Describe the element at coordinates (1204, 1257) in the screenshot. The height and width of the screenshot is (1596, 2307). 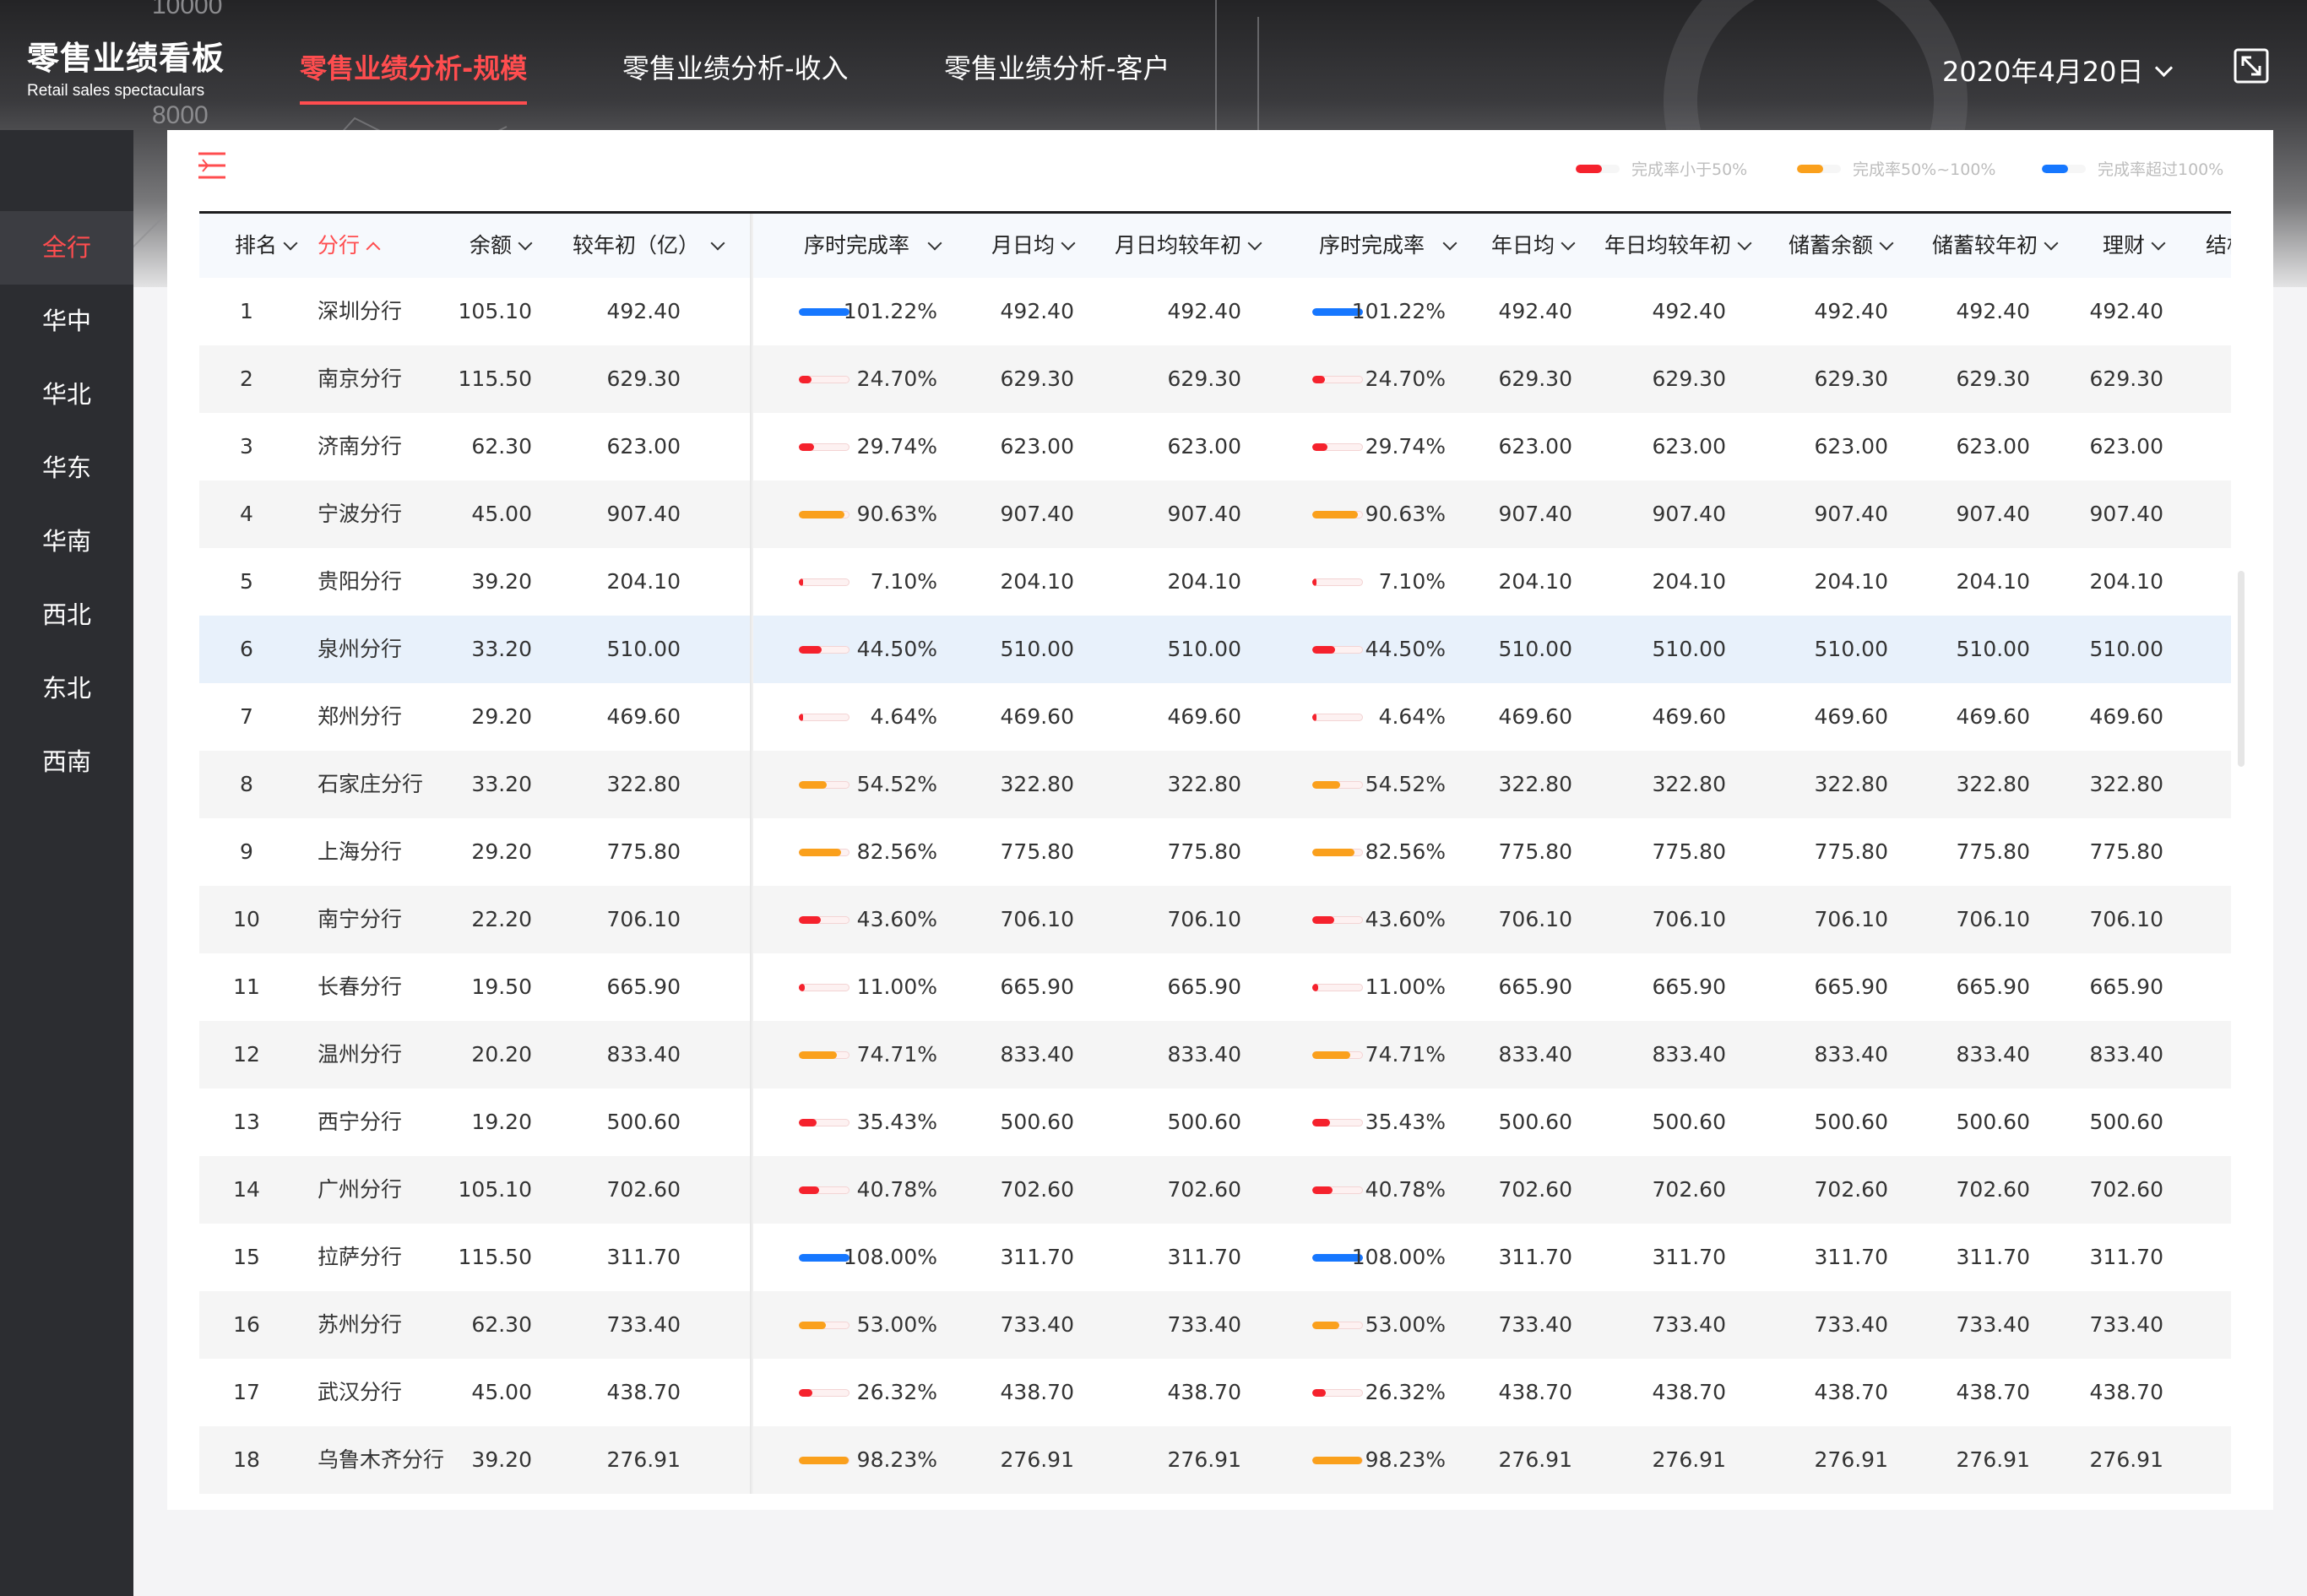
I see `cell-monthly-avg-ytd: 311.70` at that location.